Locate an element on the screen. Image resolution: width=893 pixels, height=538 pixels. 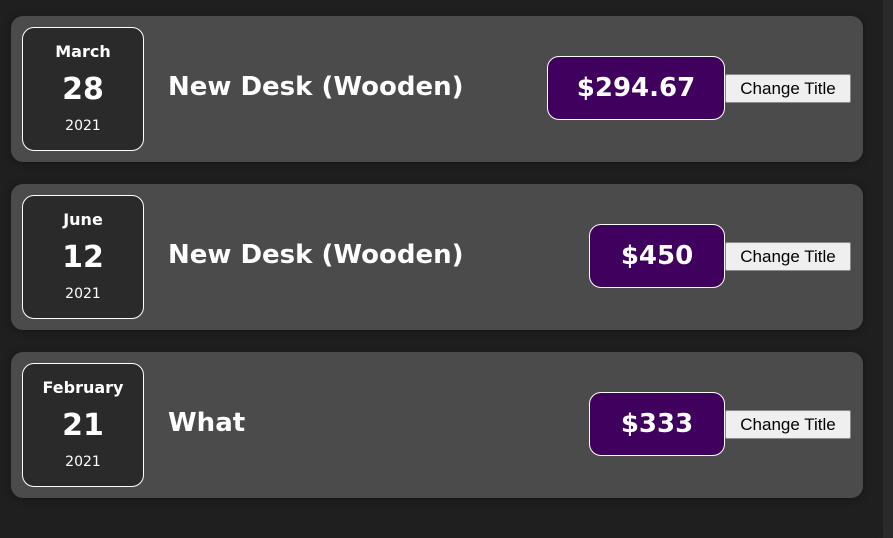
expense-amount: $333 is located at coordinates (657, 424).